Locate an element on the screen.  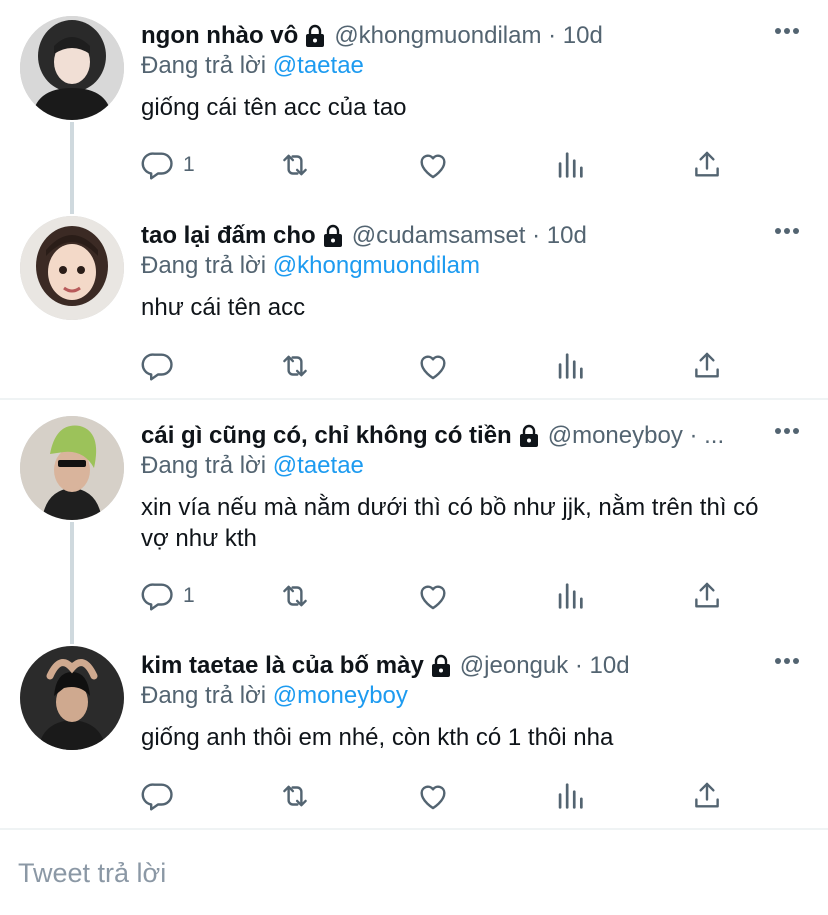
replying-to: Đang trả lời @khongmuondilam is located at coordinates (310, 266).